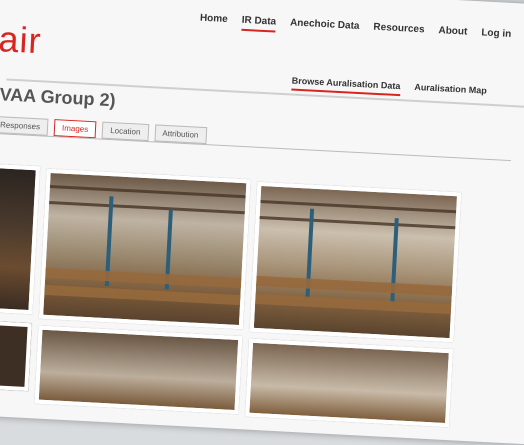  I want to click on tab-images: Images, so click(75, 129).